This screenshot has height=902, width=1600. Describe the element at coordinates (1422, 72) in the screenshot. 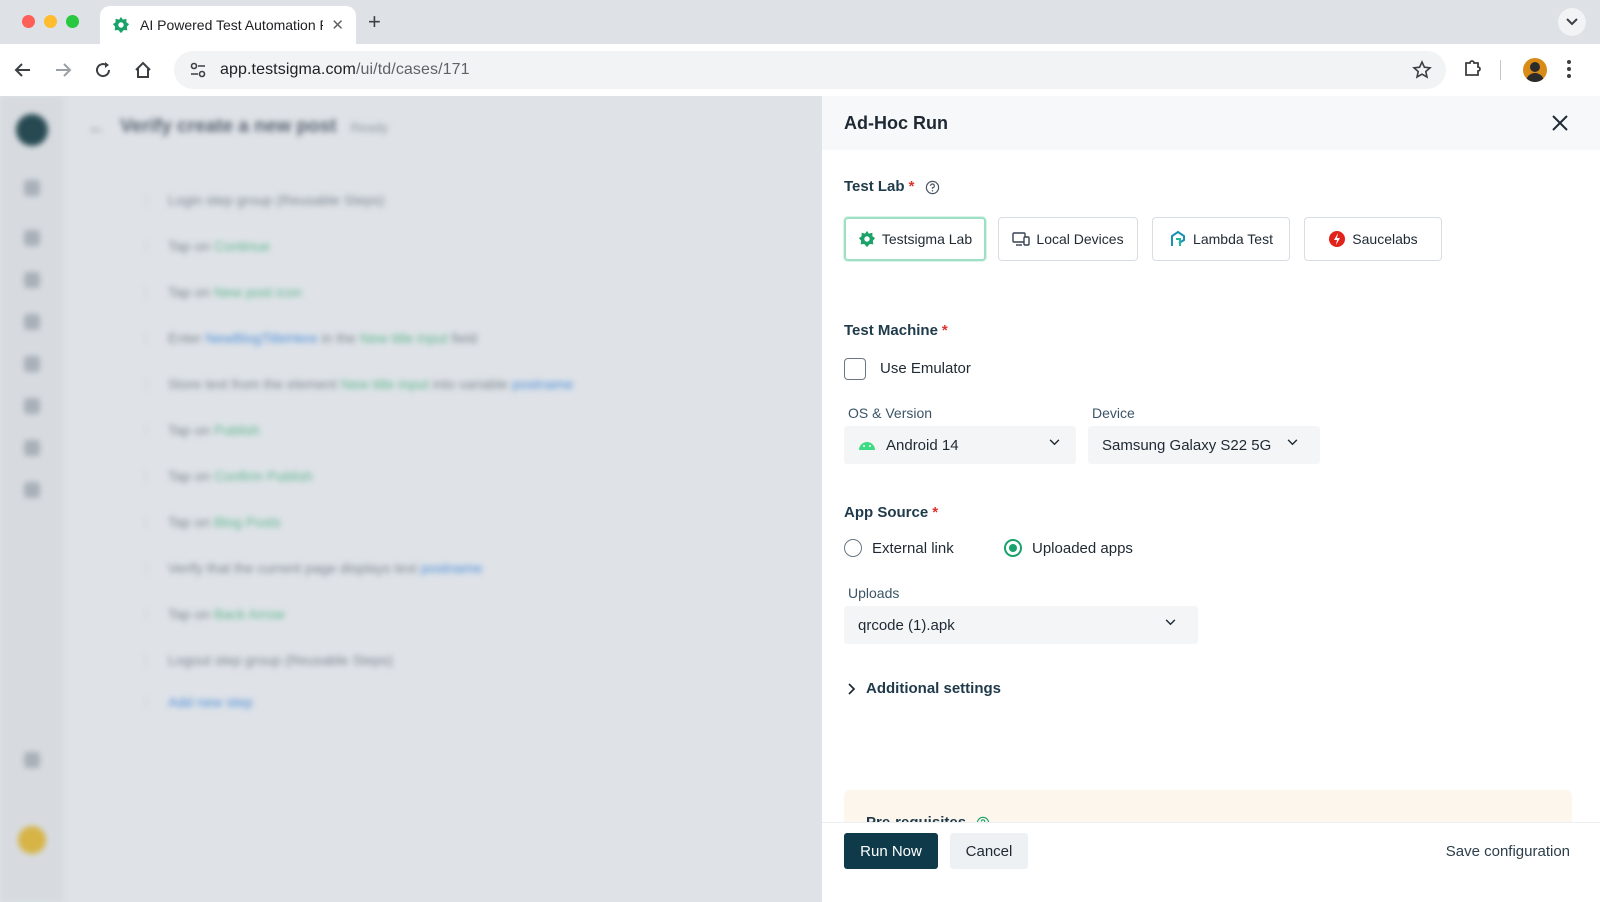

I see `bookmark-star-icon` at that location.